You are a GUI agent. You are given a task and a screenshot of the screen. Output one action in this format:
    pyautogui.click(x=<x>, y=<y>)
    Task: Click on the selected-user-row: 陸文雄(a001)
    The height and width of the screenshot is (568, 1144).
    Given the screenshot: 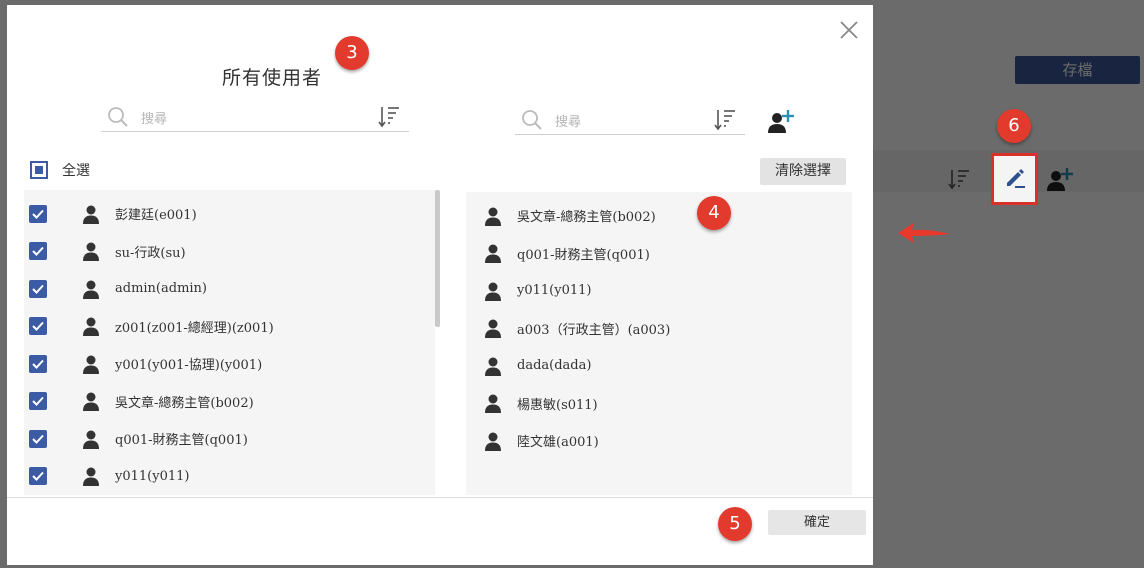 What is the action you would take?
    pyautogui.click(x=541, y=440)
    